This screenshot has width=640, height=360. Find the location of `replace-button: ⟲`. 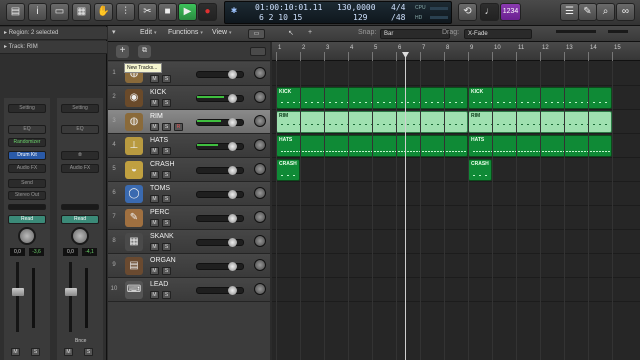

replace-button: ⟲ is located at coordinates (467, 12).